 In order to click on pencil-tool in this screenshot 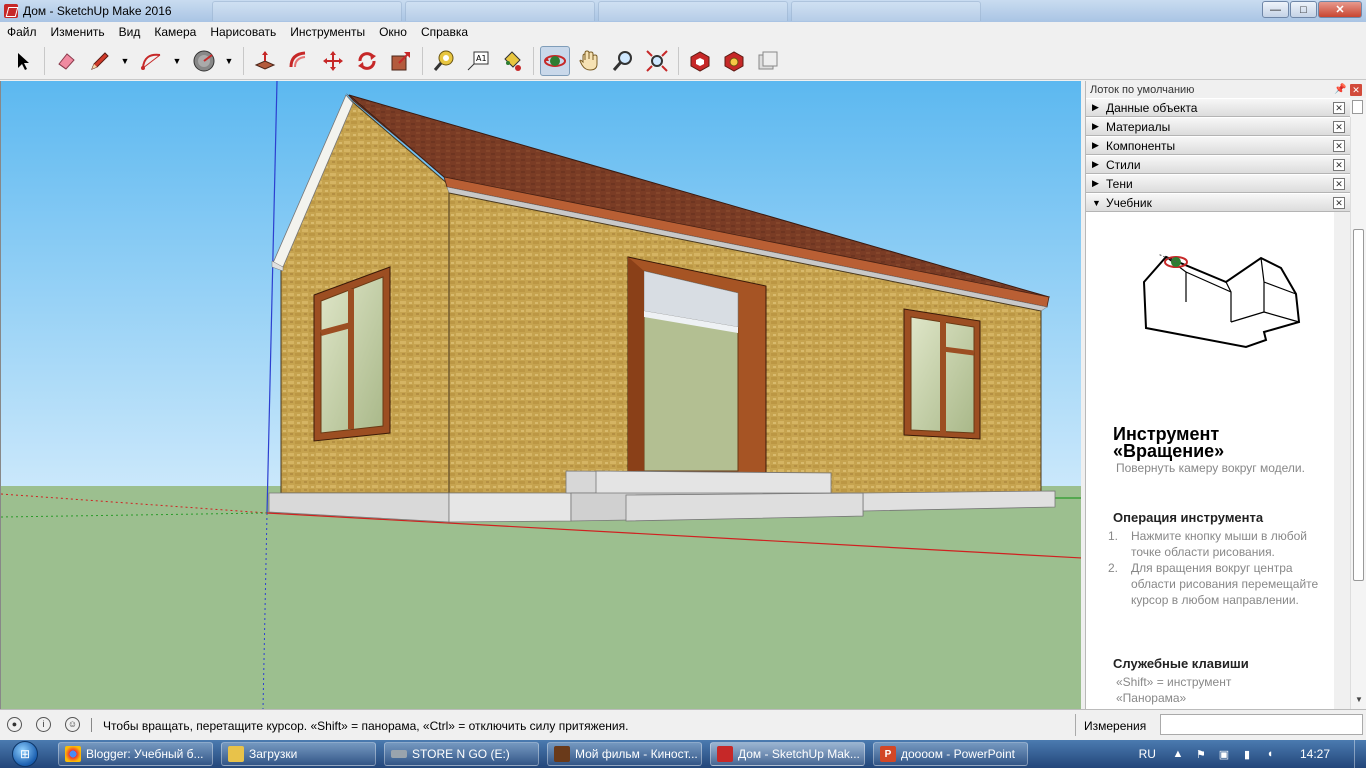, I will do `click(100, 61)`.